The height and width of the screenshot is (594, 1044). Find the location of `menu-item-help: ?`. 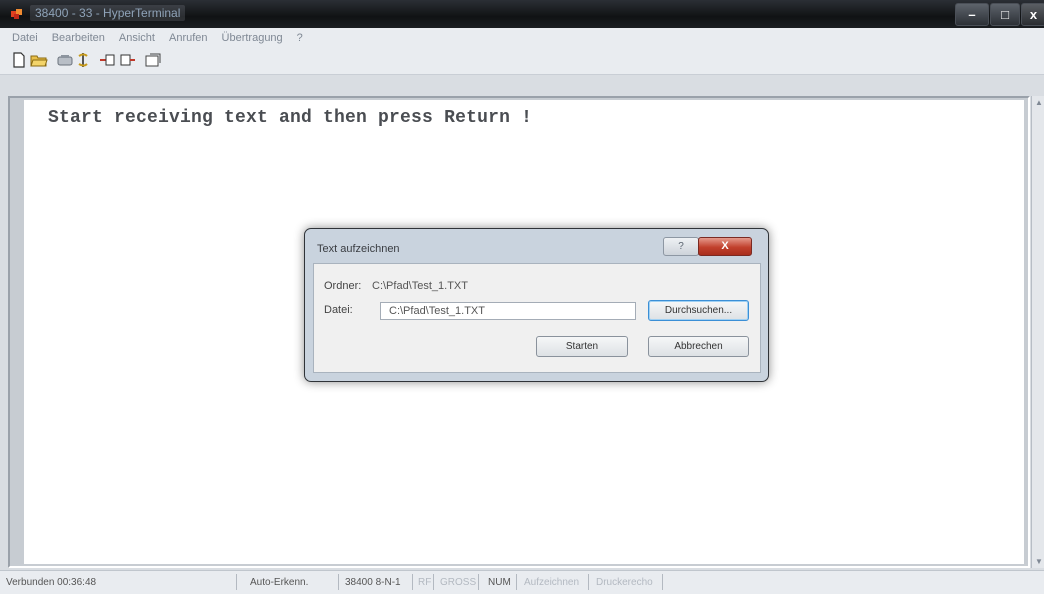

menu-item-help: ? is located at coordinates (300, 38).